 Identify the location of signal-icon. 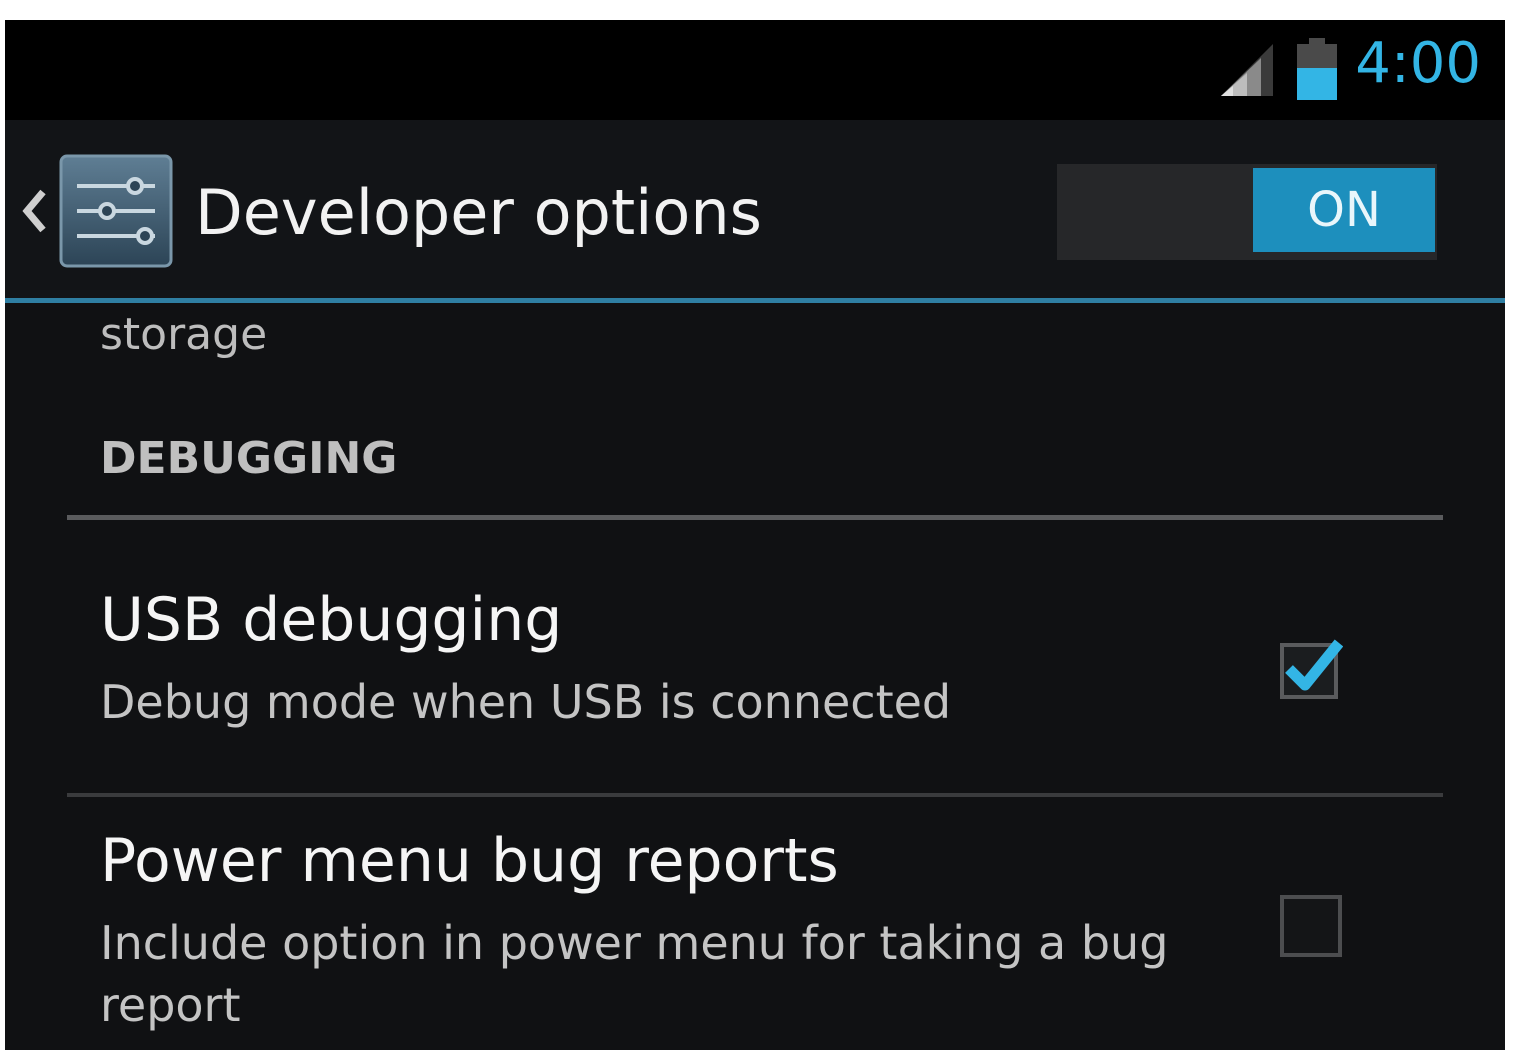
(1247, 70).